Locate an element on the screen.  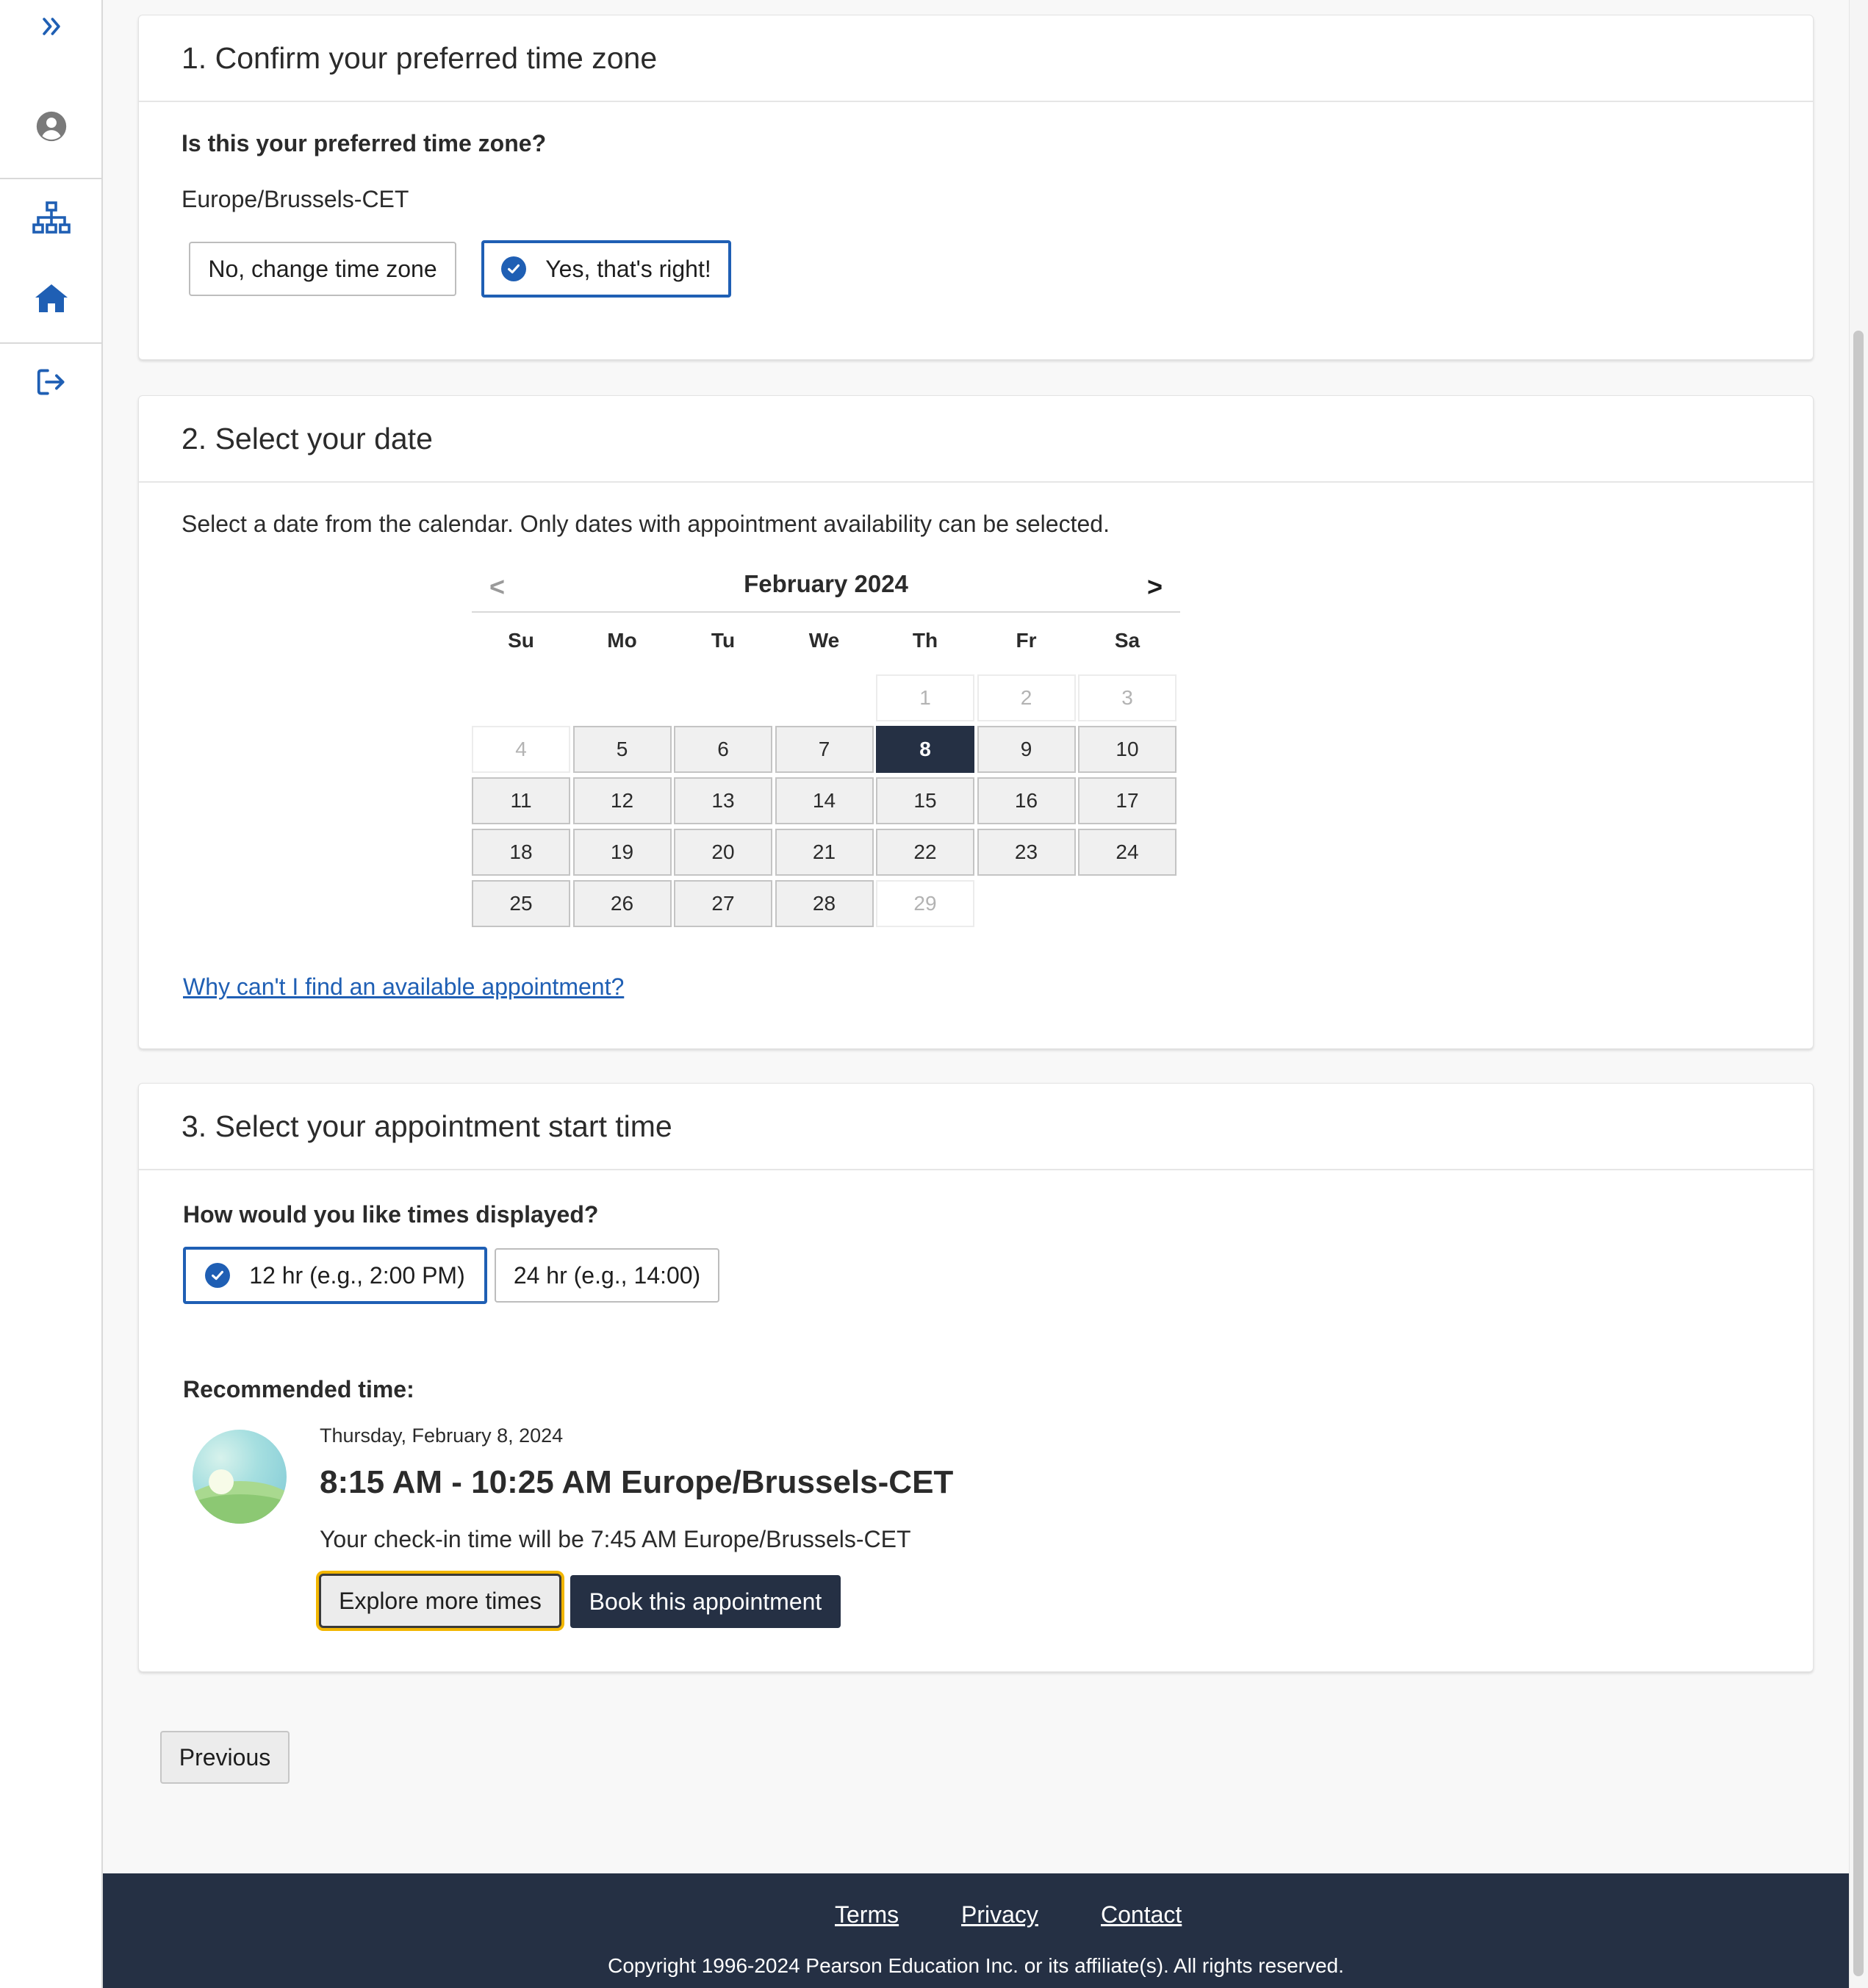
calendar-day: 10 is located at coordinates (1127, 749).